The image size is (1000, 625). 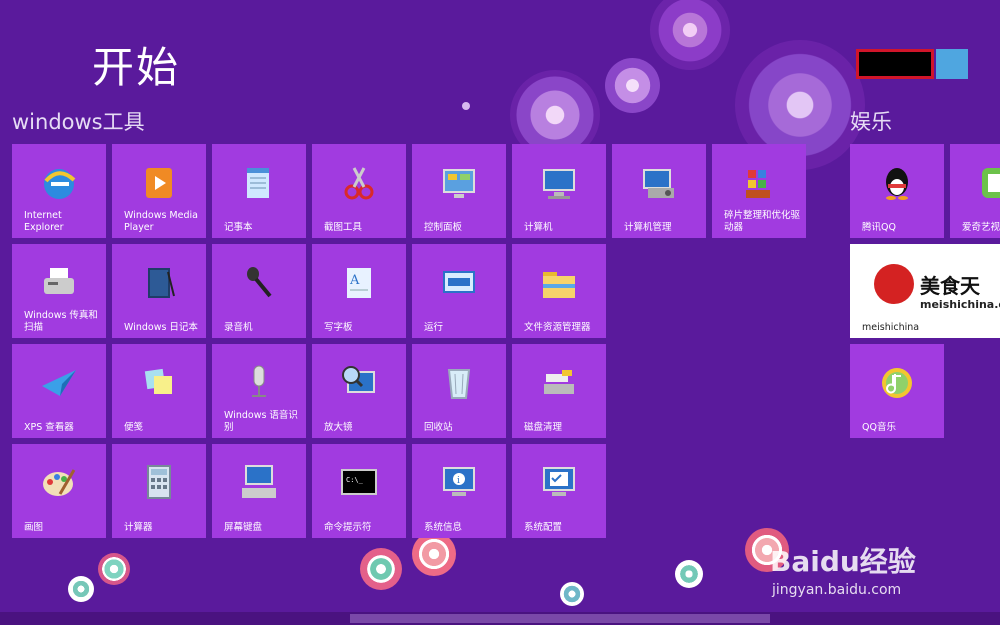 What do you see at coordinates (543, 427) in the screenshot?
I see `tile-label: 磁盘清理` at bounding box center [543, 427].